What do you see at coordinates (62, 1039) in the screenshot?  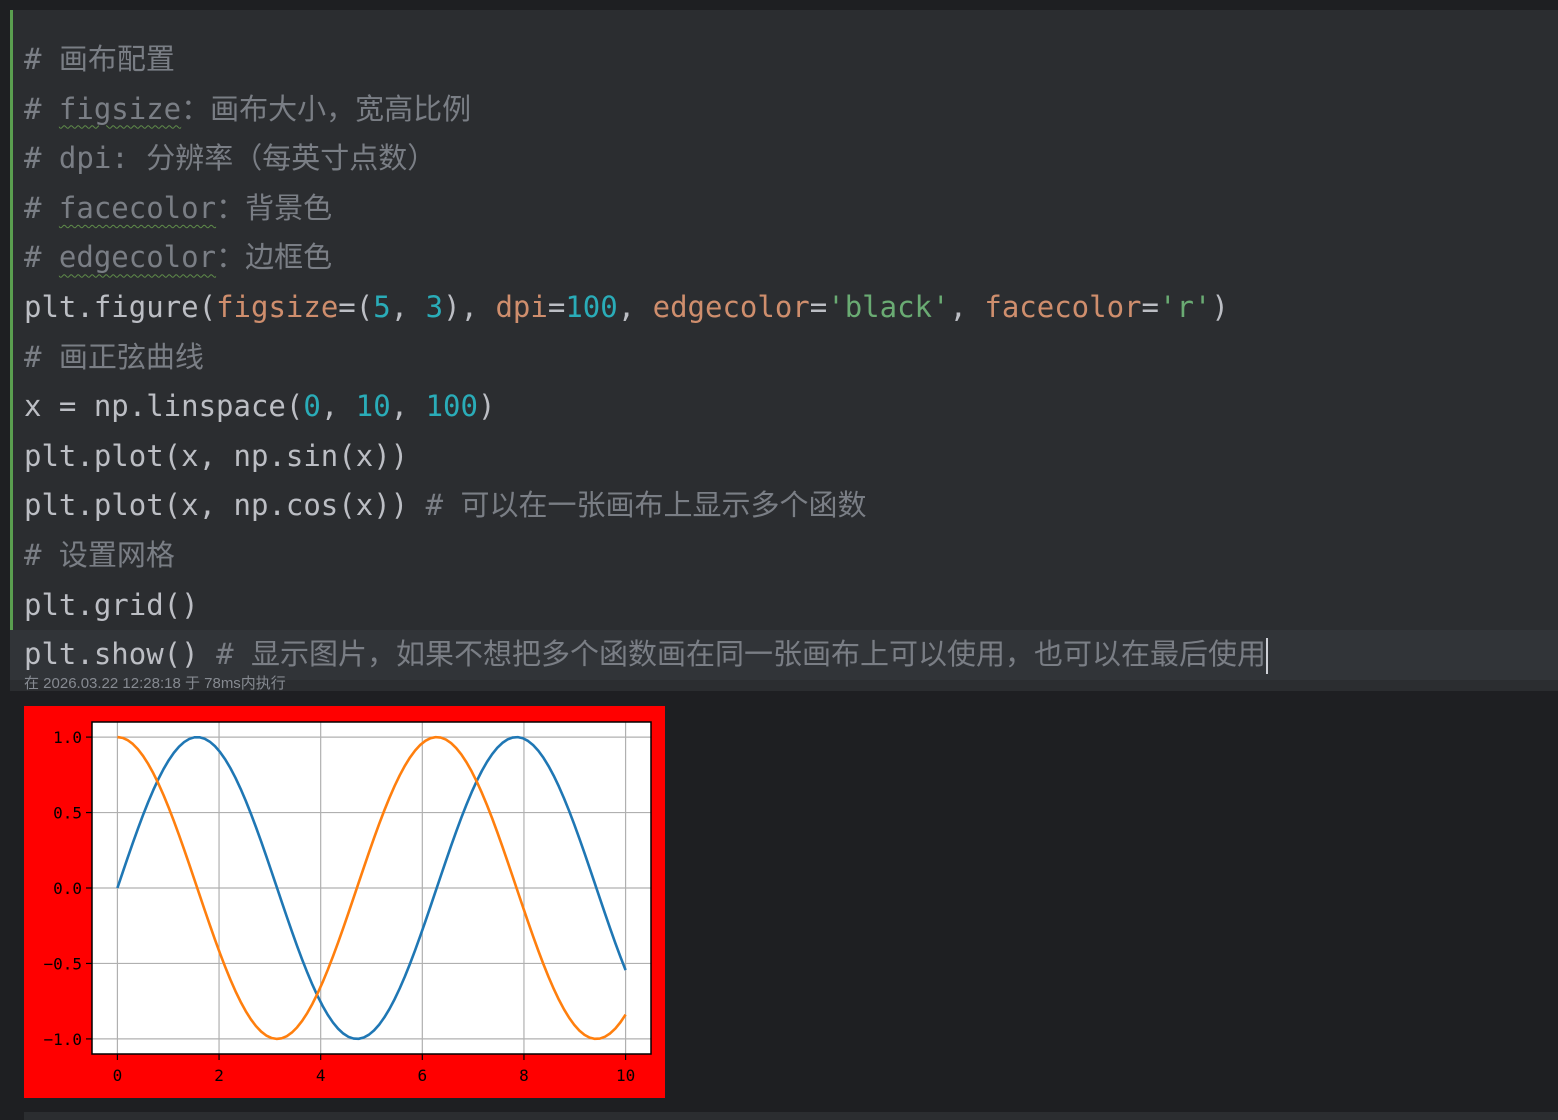 I see `y-tick-label: −1.0` at bounding box center [62, 1039].